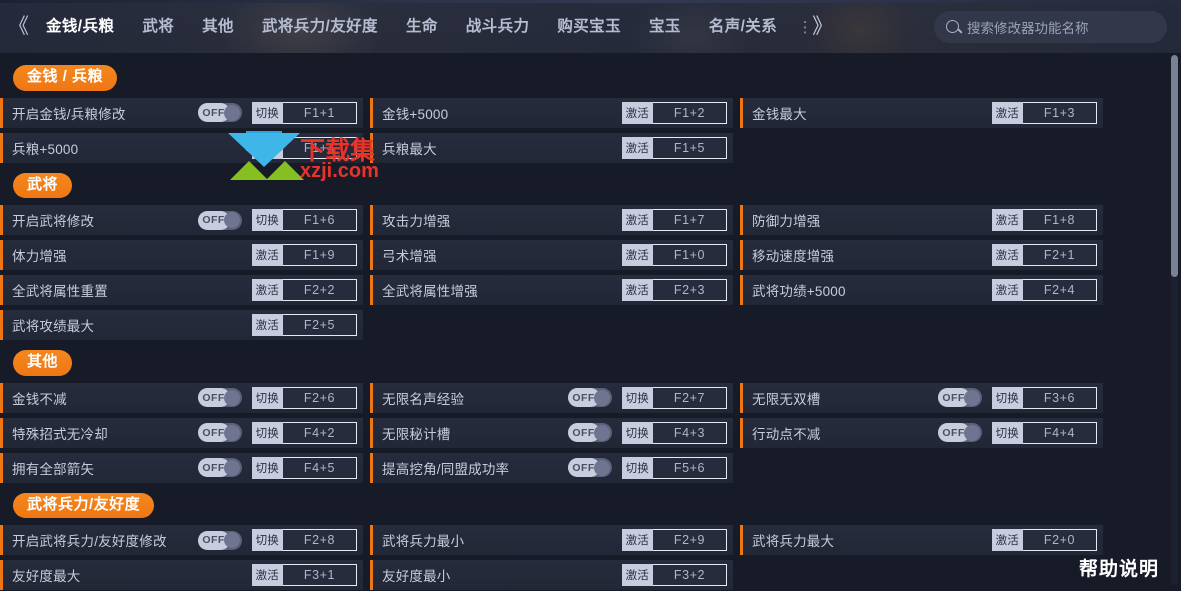 This screenshot has width=1181, height=591. Describe the element at coordinates (551, 540) in the screenshot. I see `cheat-row: 武将兵力最小 激活 F2+9` at that location.